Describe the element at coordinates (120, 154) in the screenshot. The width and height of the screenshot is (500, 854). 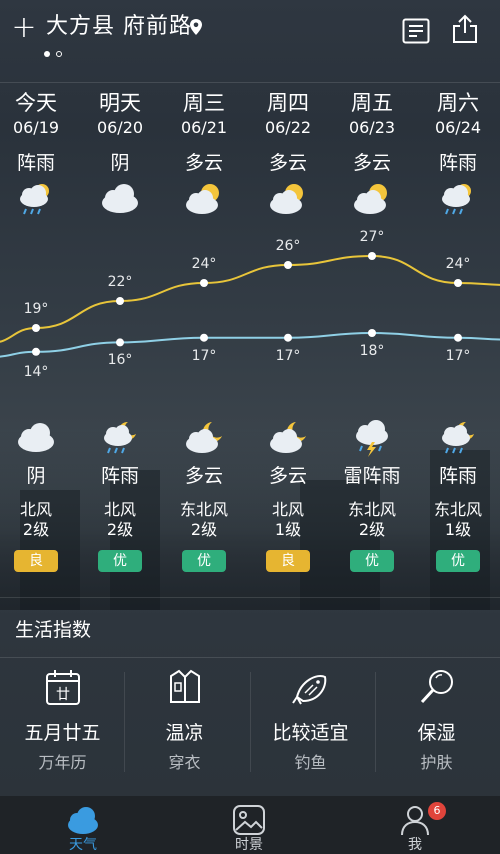
I see `day-column: 明天 06/20 阴` at that location.